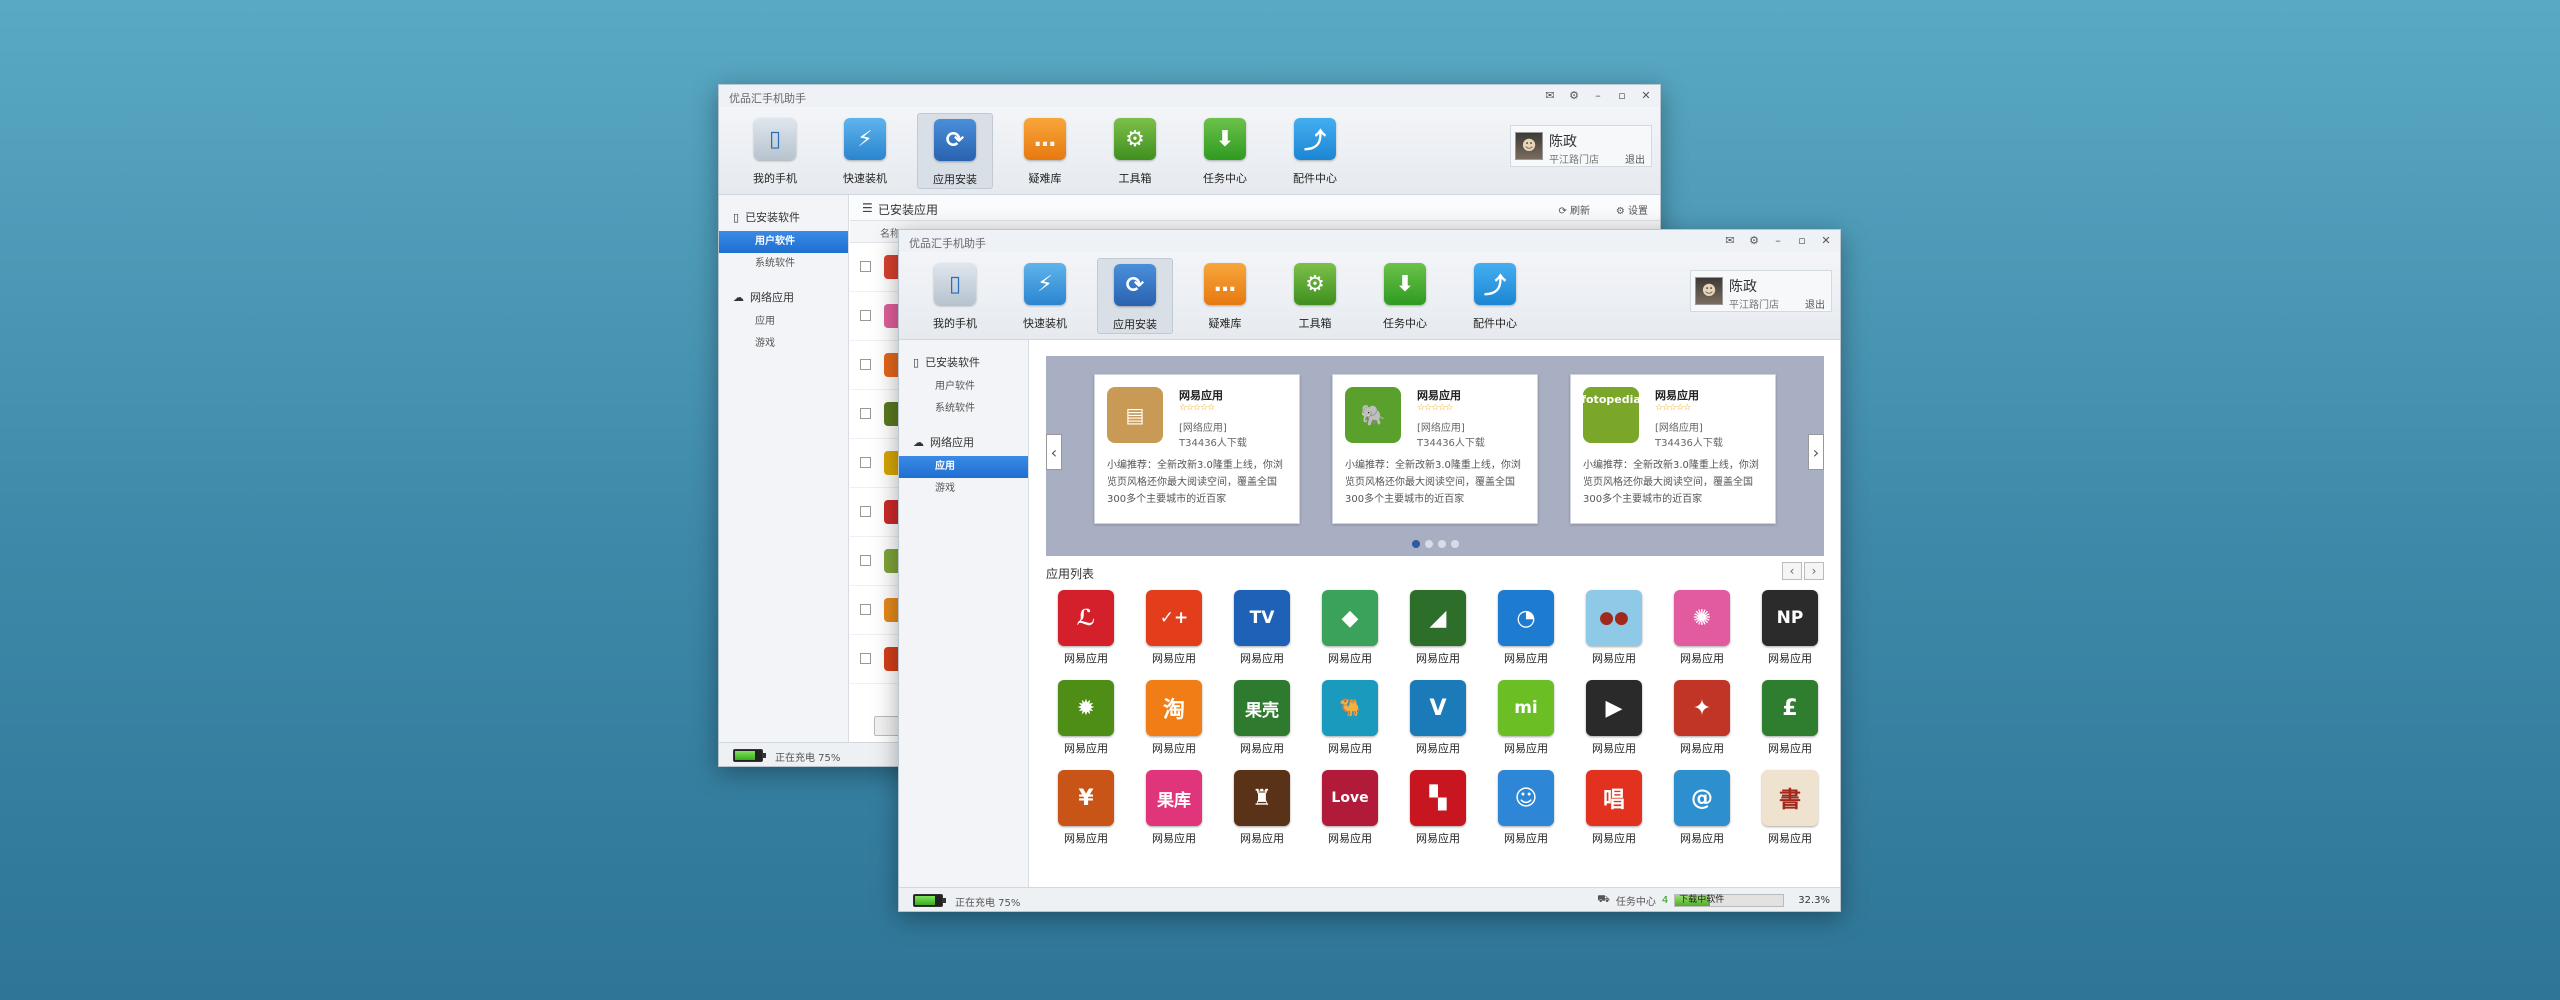 The image size is (2560, 1000). Describe the element at coordinates (1405, 323) in the screenshot. I see `toolbar-label: 任务中心` at that location.